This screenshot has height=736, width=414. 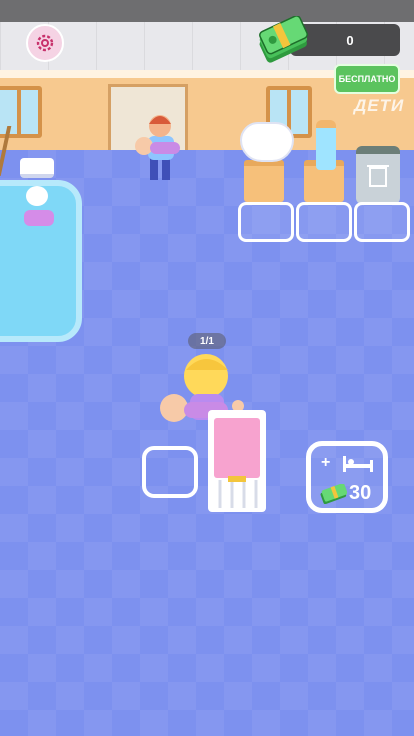 I want to click on speech-bubble-icon, so click(x=37, y=196).